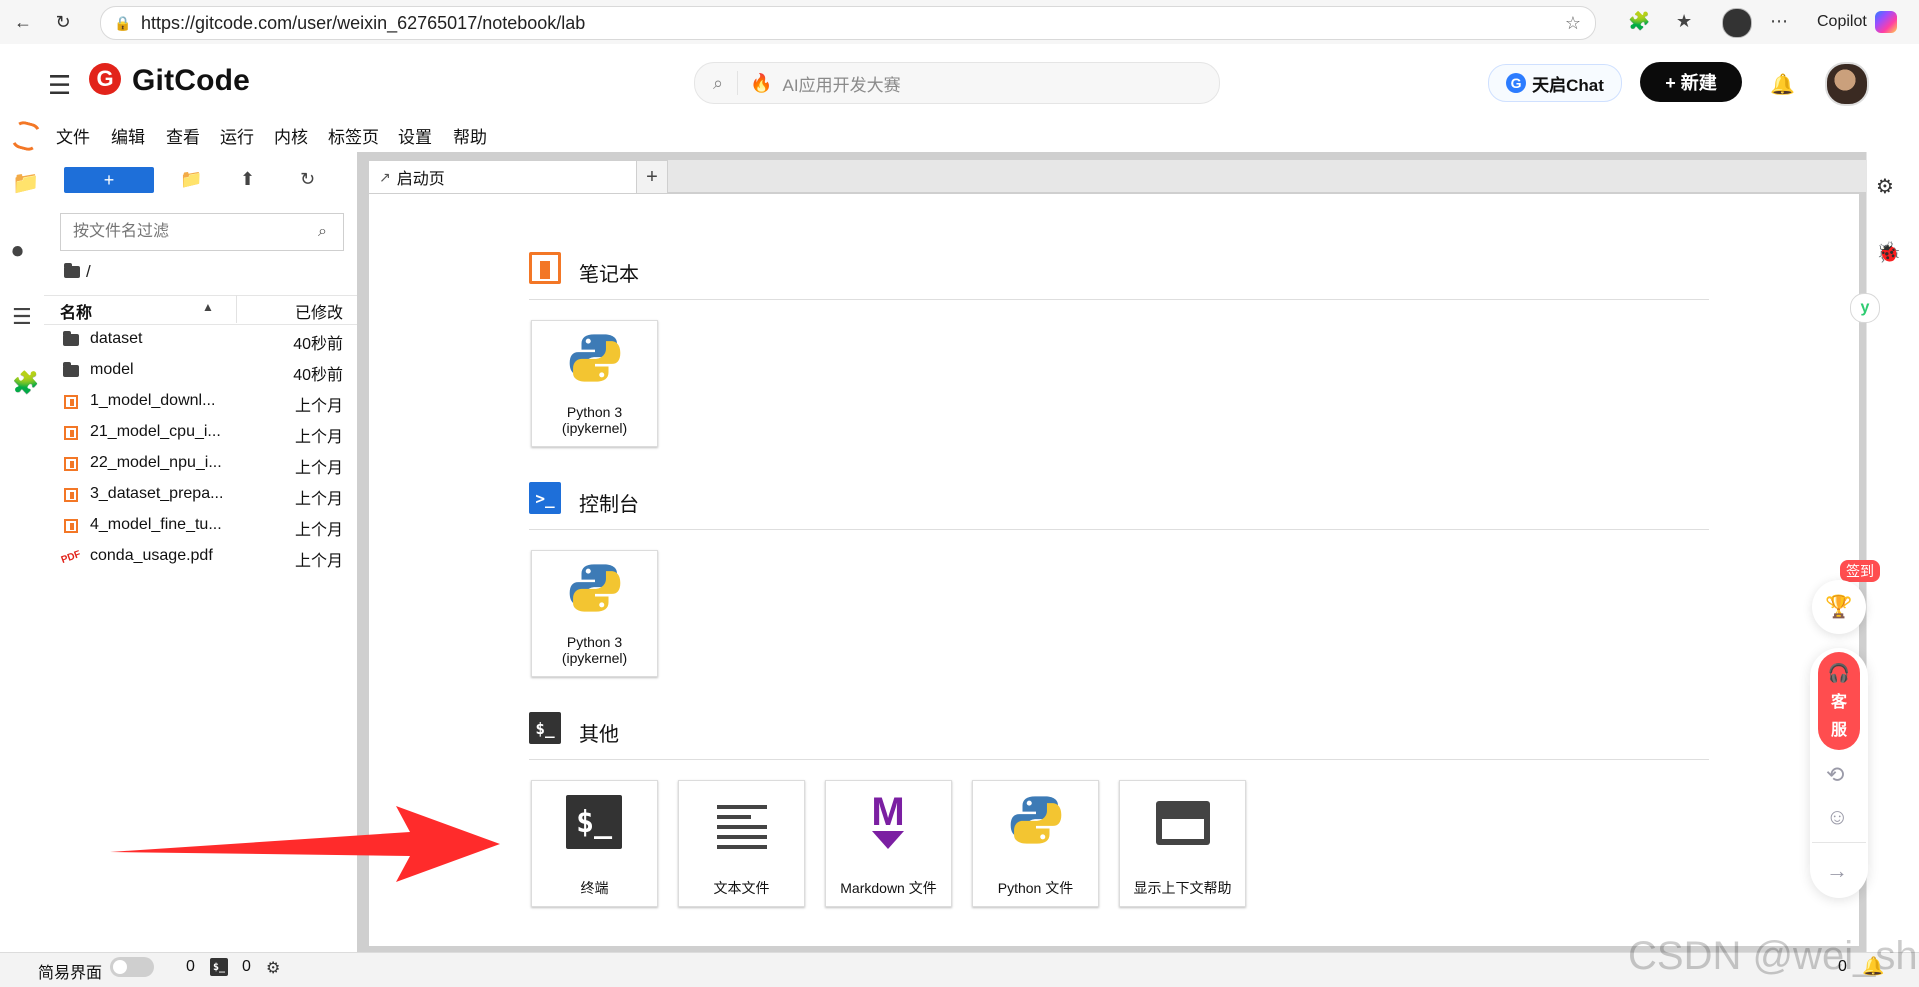 The width and height of the screenshot is (1919, 987). Describe the element at coordinates (319, 311) in the screenshot. I see `column-modified: 已修改` at that location.